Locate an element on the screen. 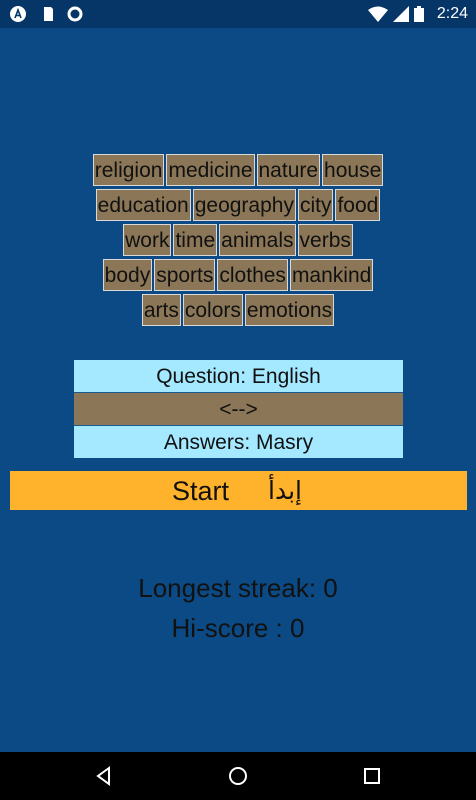 This screenshot has height=800, width=476. category-emotions: emotions is located at coordinates (289, 310).